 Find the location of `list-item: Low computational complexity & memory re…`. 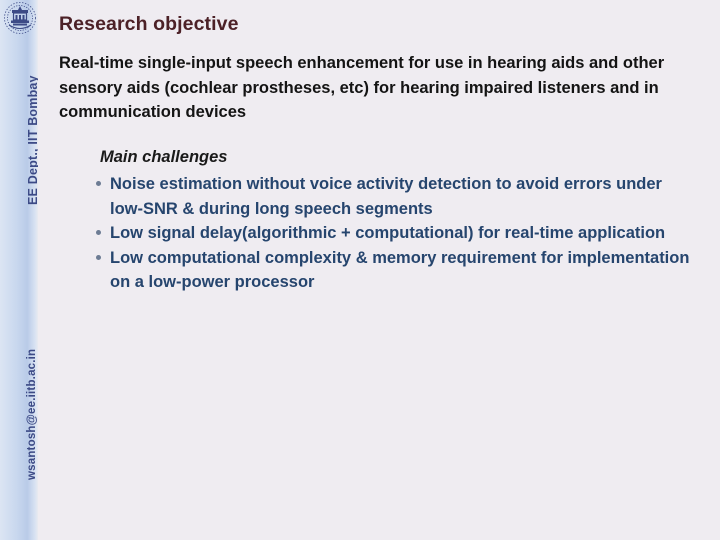

list-item: Low computational complexity & memory re… is located at coordinates (380, 270).